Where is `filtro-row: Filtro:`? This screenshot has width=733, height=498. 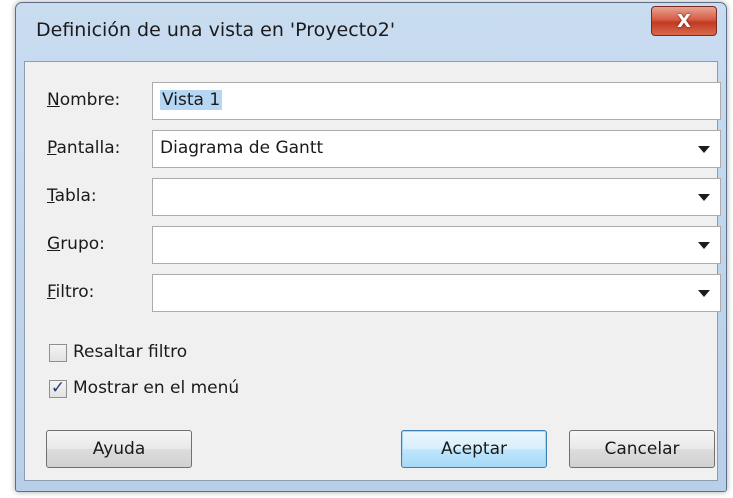
filtro-row: Filtro: is located at coordinates (373, 294).